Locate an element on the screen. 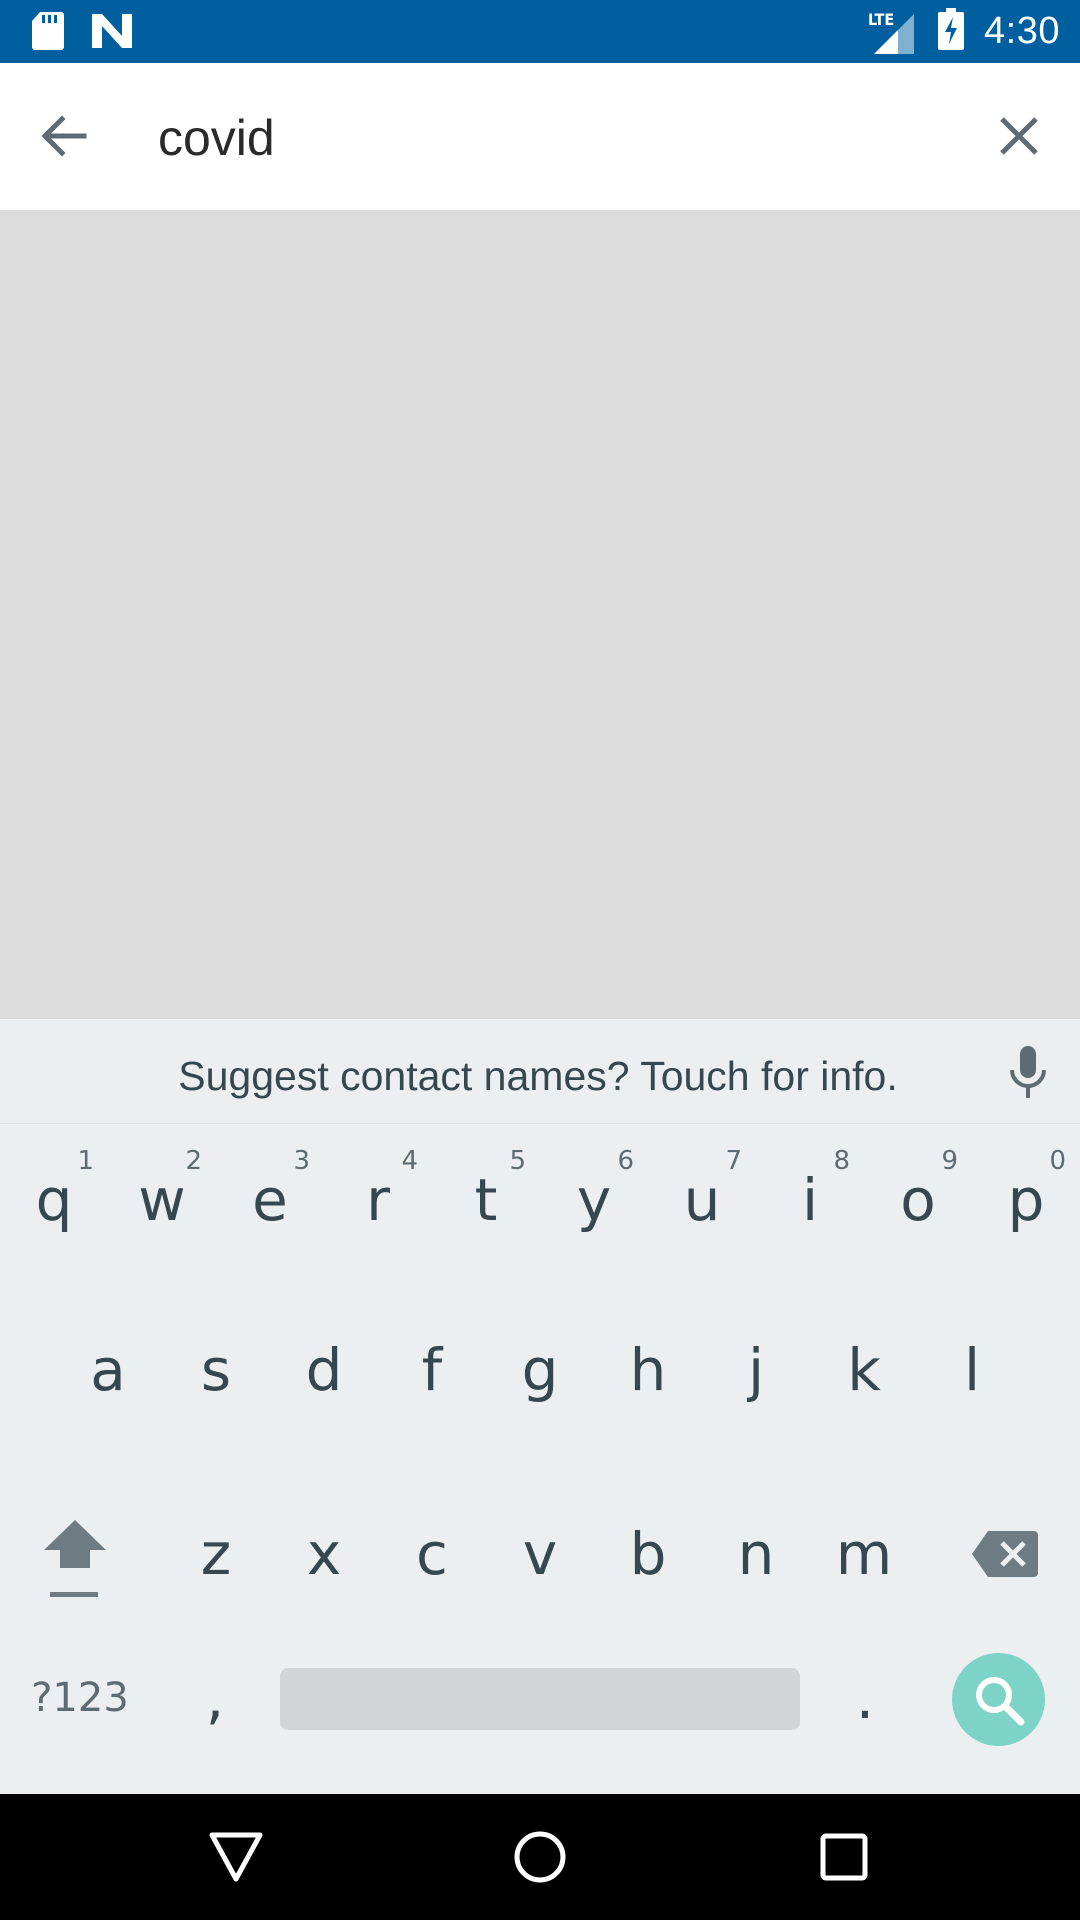 The image size is (1080, 1920). key-d: d is located at coordinates (324, 1370).